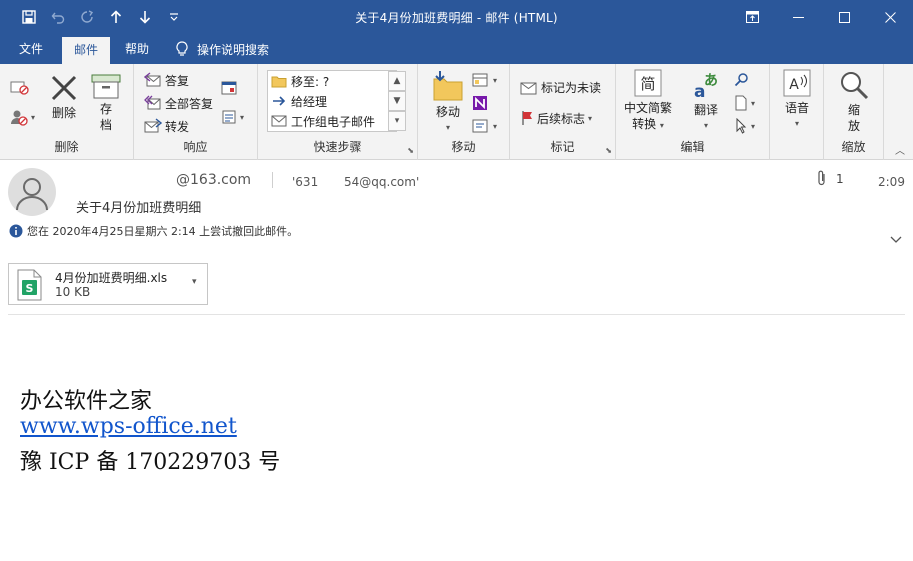 The height and width of the screenshot is (561, 913). Describe the element at coordinates (22, 117) in the screenshot. I see `junk-button: ▾` at that location.